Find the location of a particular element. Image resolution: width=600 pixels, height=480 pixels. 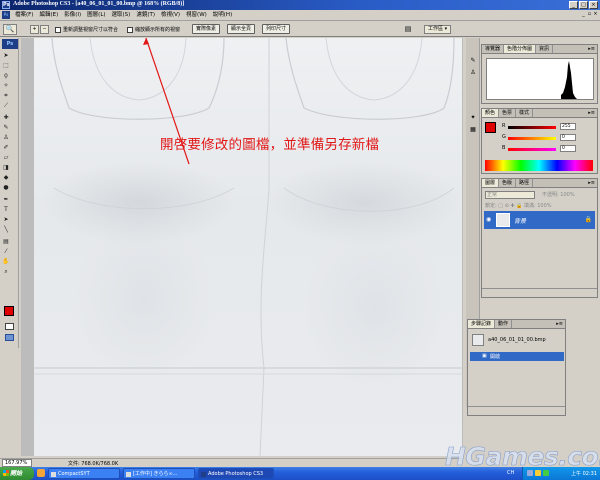

foreground-color-swatch is located at coordinates (9, 311).